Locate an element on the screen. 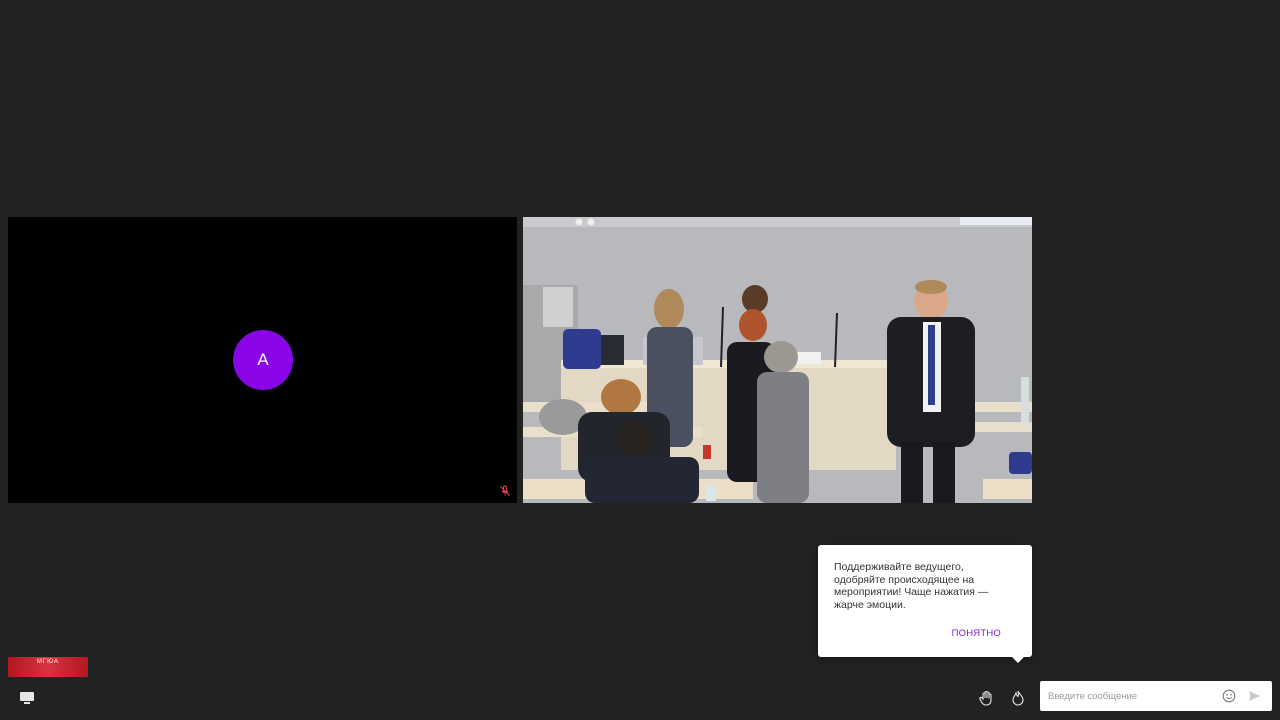  mic-off-icon is located at coordinates (505, 490).